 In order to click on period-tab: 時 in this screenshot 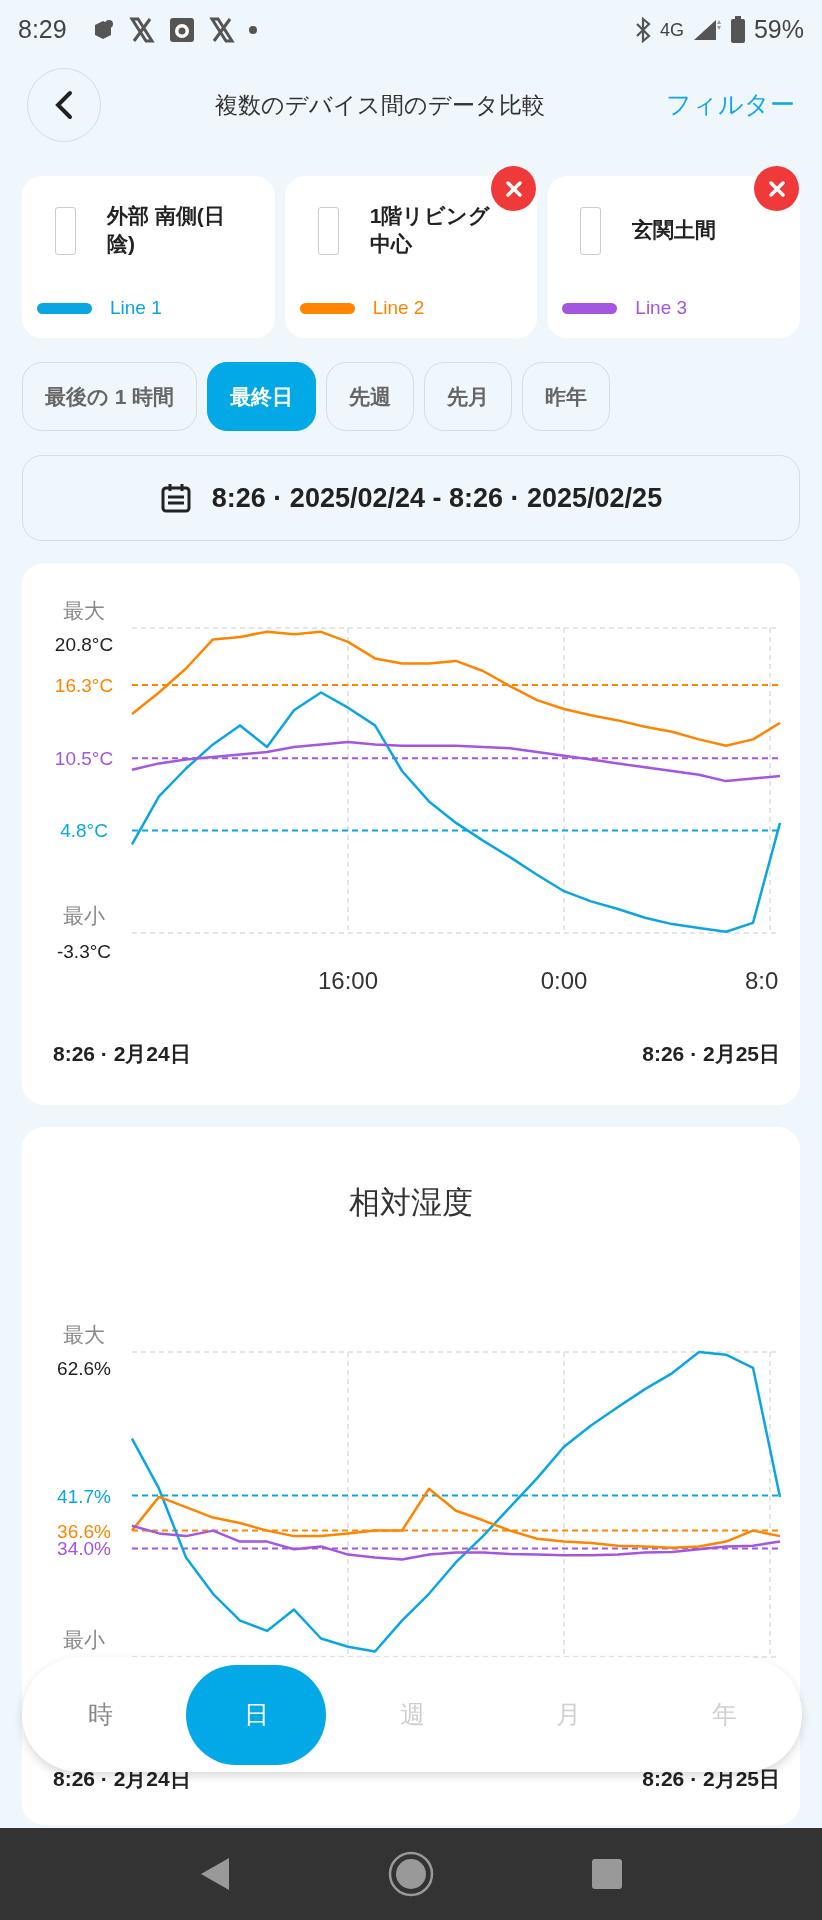, I will do `click(100, 1714)`.